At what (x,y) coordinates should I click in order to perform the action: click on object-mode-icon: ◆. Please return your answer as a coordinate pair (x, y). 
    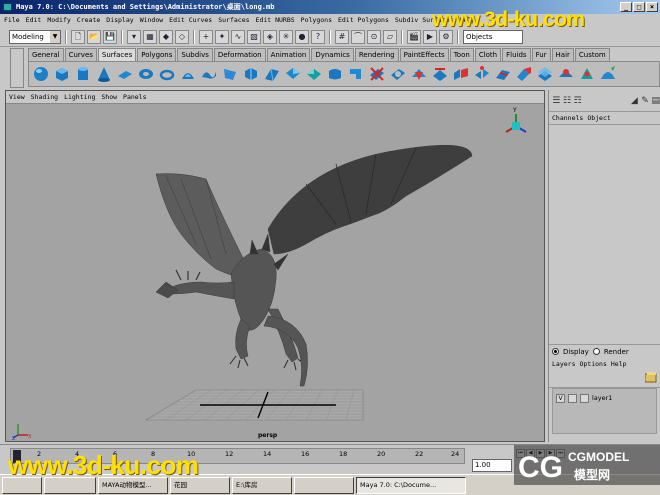
    Looking at the image, I should click on (166, 36).